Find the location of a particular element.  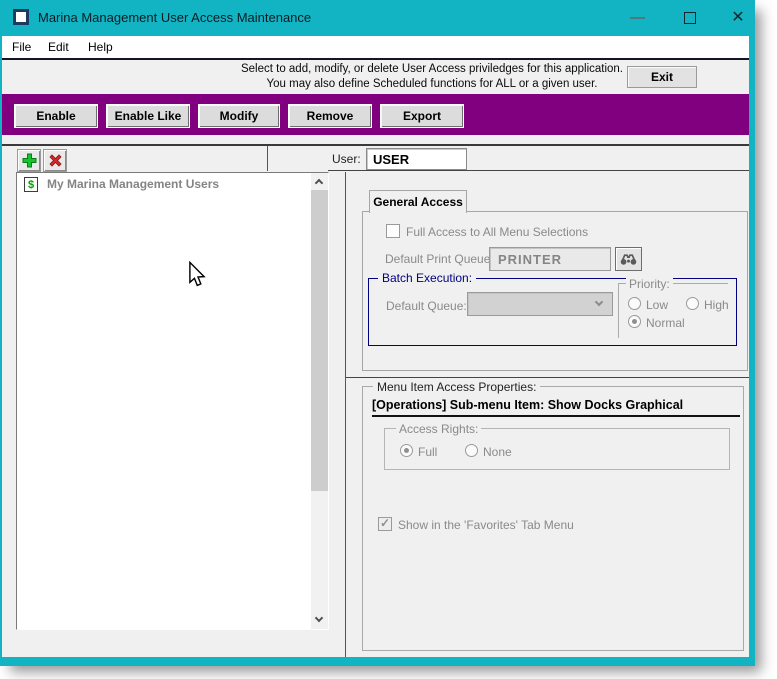

user-field-label: User: is located at coordinates (346, 159).